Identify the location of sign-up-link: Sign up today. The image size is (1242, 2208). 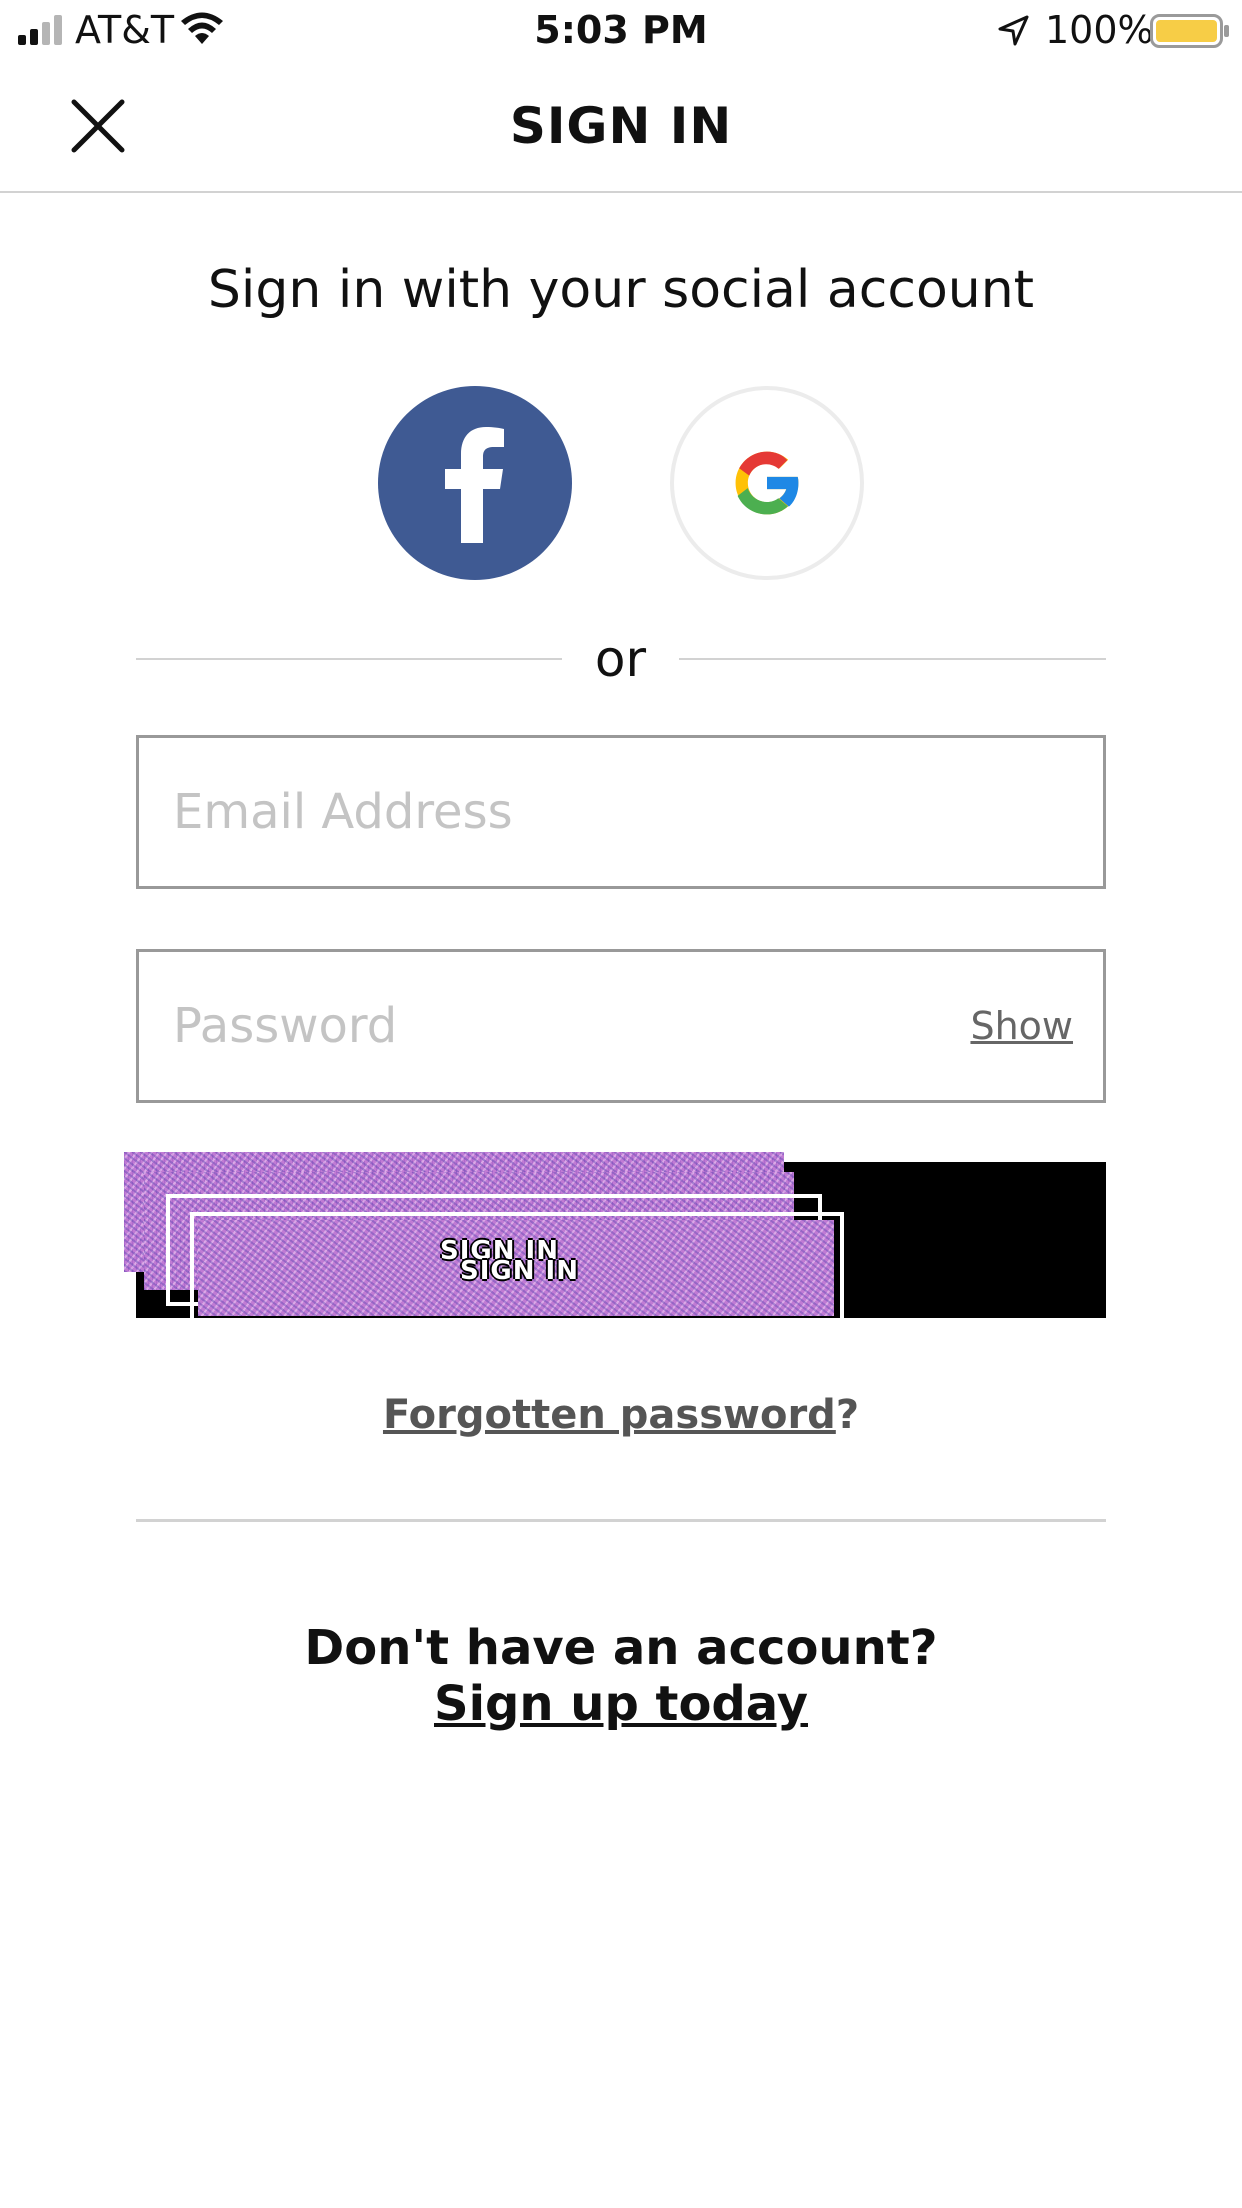
(621, 1704).